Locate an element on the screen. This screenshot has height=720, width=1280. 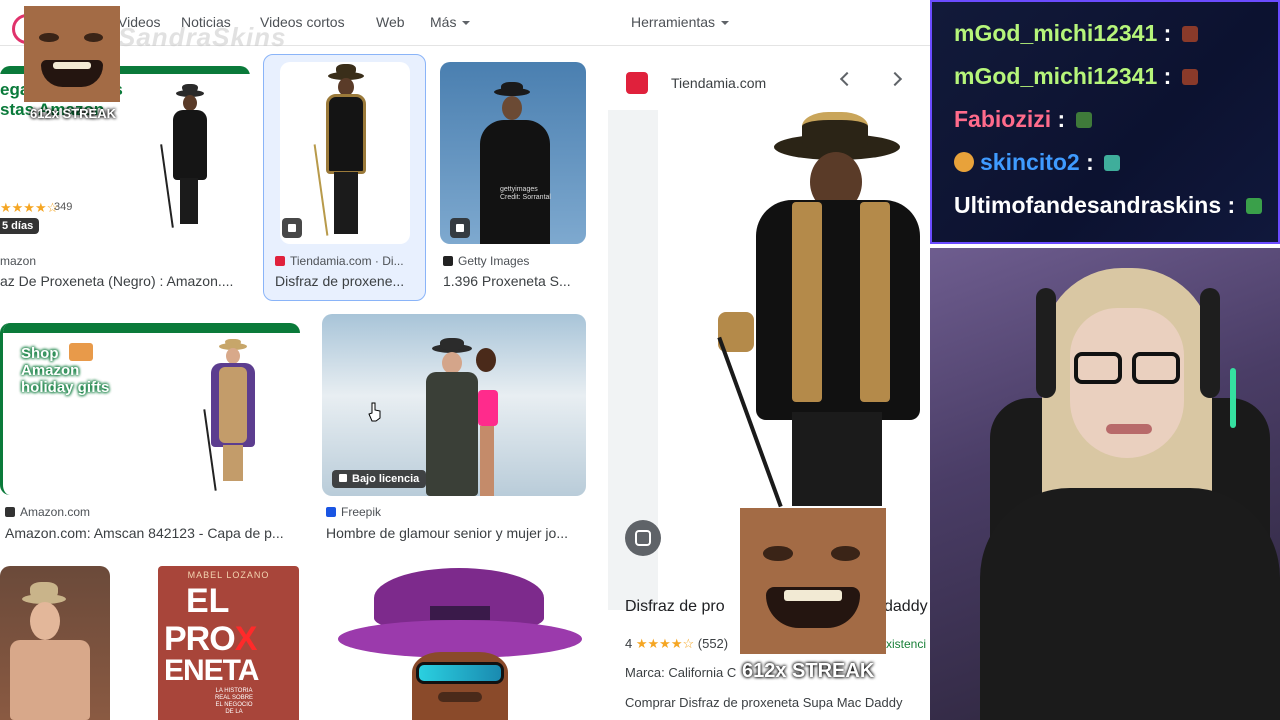
book-title-line3: ENETA is located at coordinates (211, 670).